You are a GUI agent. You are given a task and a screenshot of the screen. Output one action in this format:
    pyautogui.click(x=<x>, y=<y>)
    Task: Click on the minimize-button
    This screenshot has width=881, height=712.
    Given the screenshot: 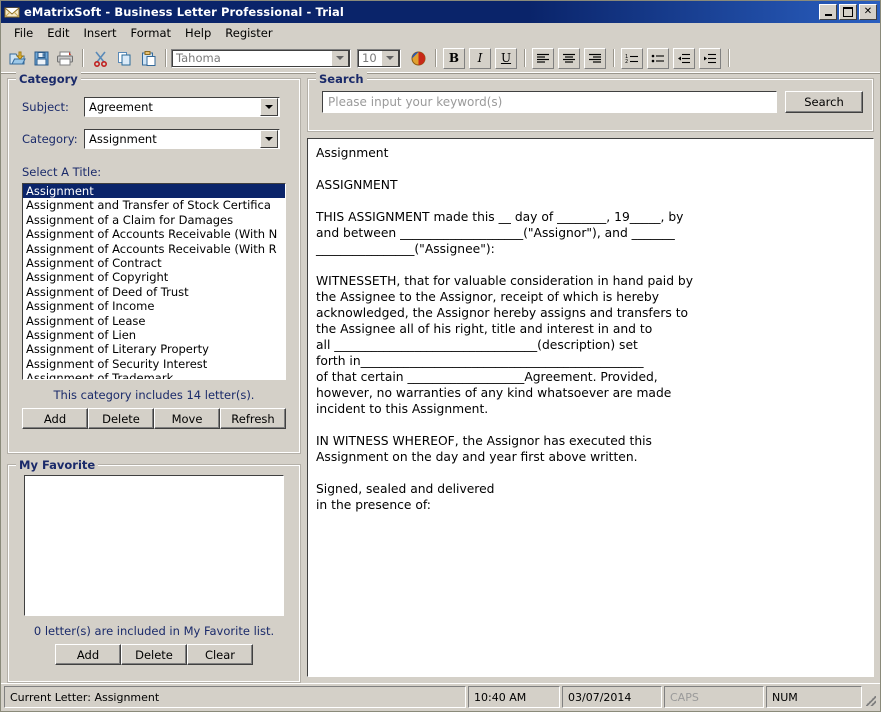 What is the action you would take?
    pyautogui.click(x=828, y=12)
    